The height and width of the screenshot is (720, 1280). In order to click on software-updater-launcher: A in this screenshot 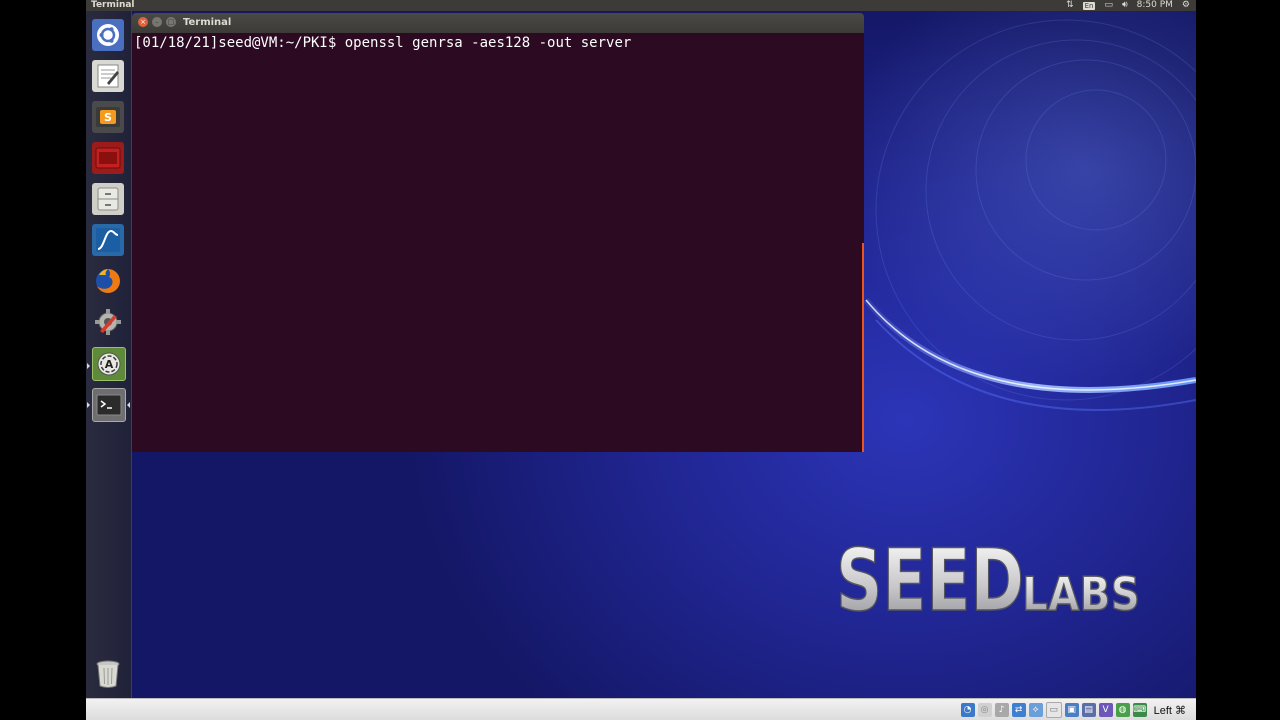, I will do `click(109, 364)`.